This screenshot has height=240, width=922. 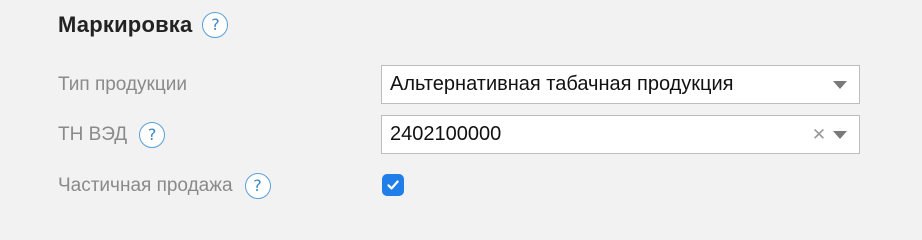 I want to click on tn-ved-label-text: ТН ВЭД, so click(x=93, y=134).